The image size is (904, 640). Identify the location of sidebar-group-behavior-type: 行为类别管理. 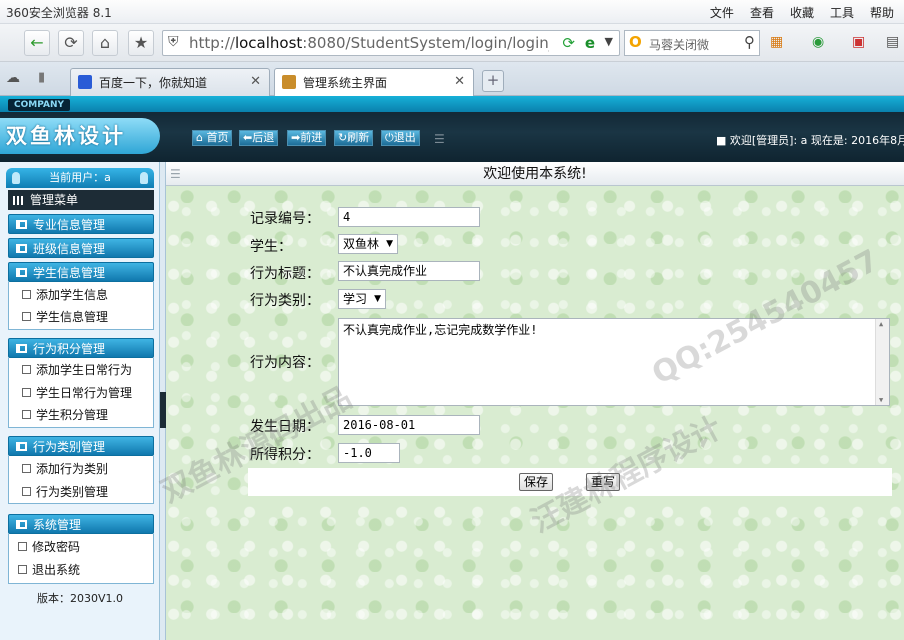
(81, 446).